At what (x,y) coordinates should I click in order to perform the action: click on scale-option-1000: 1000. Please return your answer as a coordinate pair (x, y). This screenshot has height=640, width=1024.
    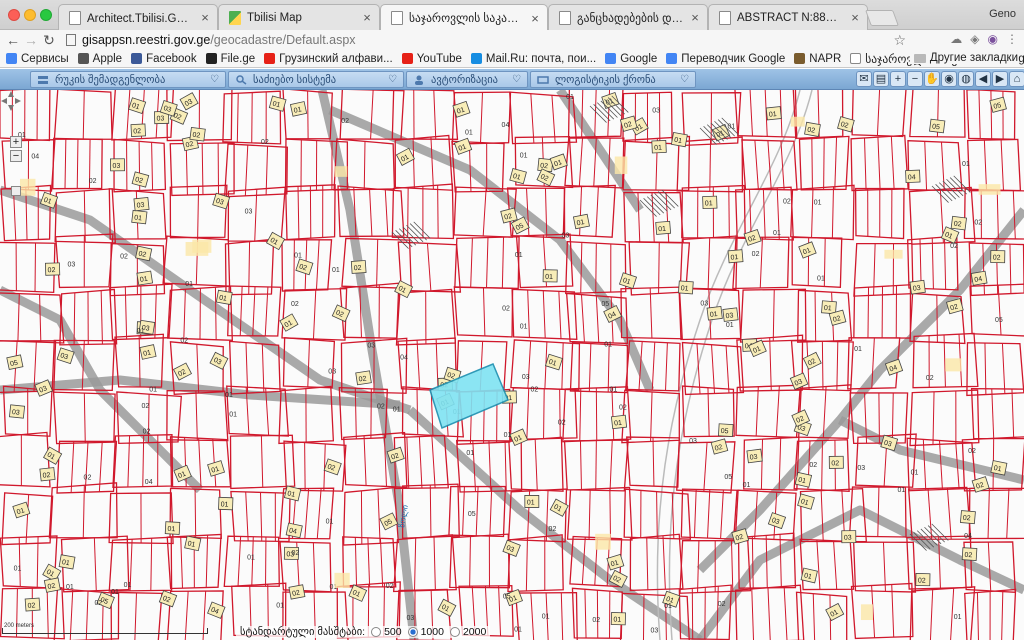
    Looking at the image, I should click on (425, 632).